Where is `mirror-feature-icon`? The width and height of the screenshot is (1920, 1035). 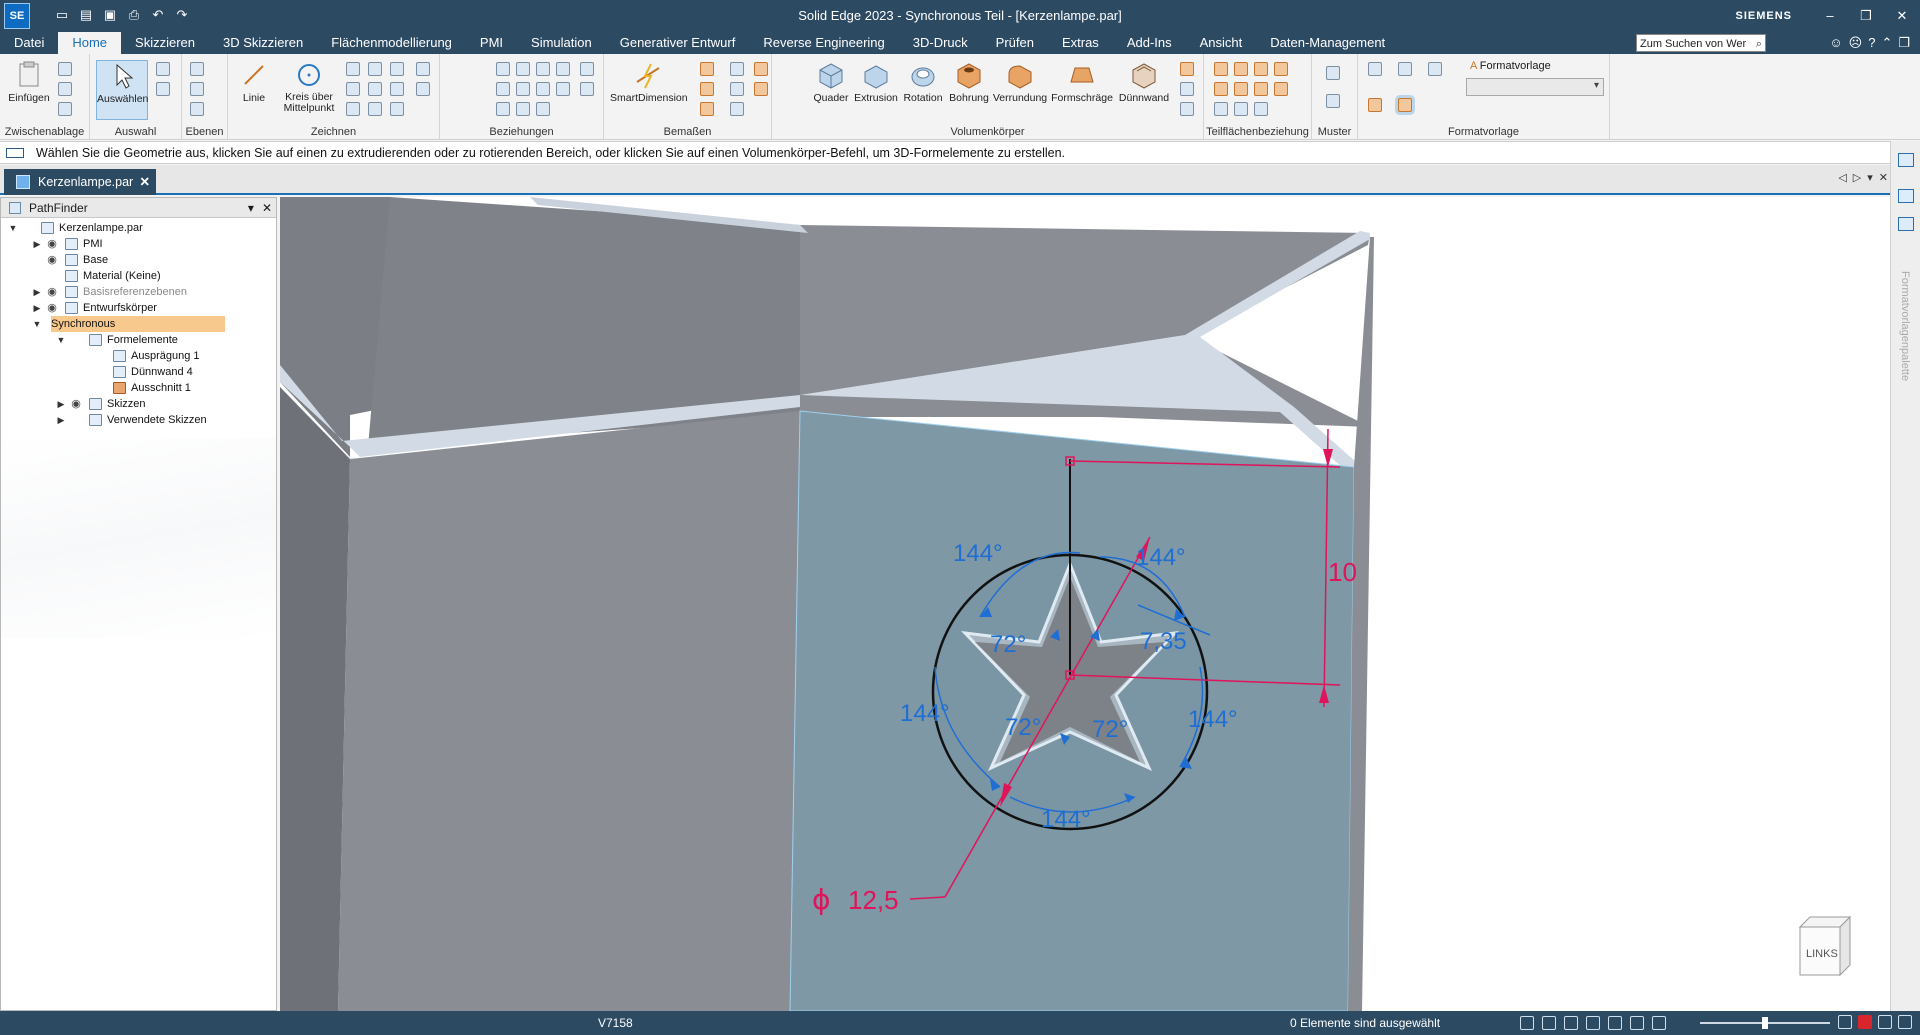 mirror-feature-icon is located at coordinates (1333, 101).